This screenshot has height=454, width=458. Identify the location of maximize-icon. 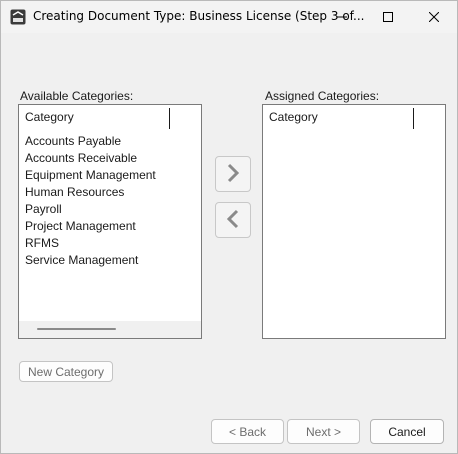
(388, 17).